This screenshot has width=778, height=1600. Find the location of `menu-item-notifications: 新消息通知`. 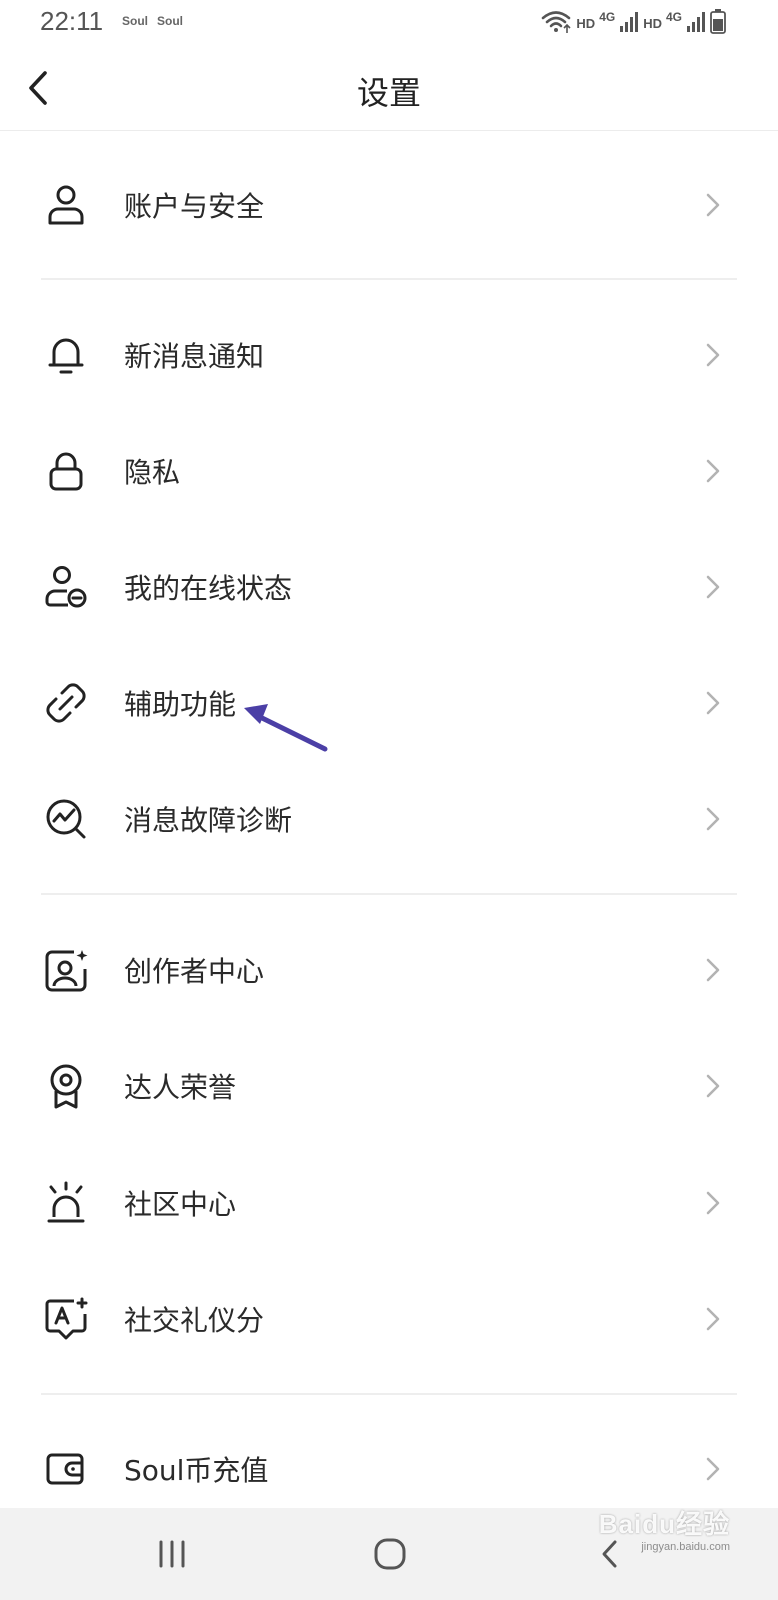

menu-item-notifications: 新消息通知 is located at coordinates (389, 355).